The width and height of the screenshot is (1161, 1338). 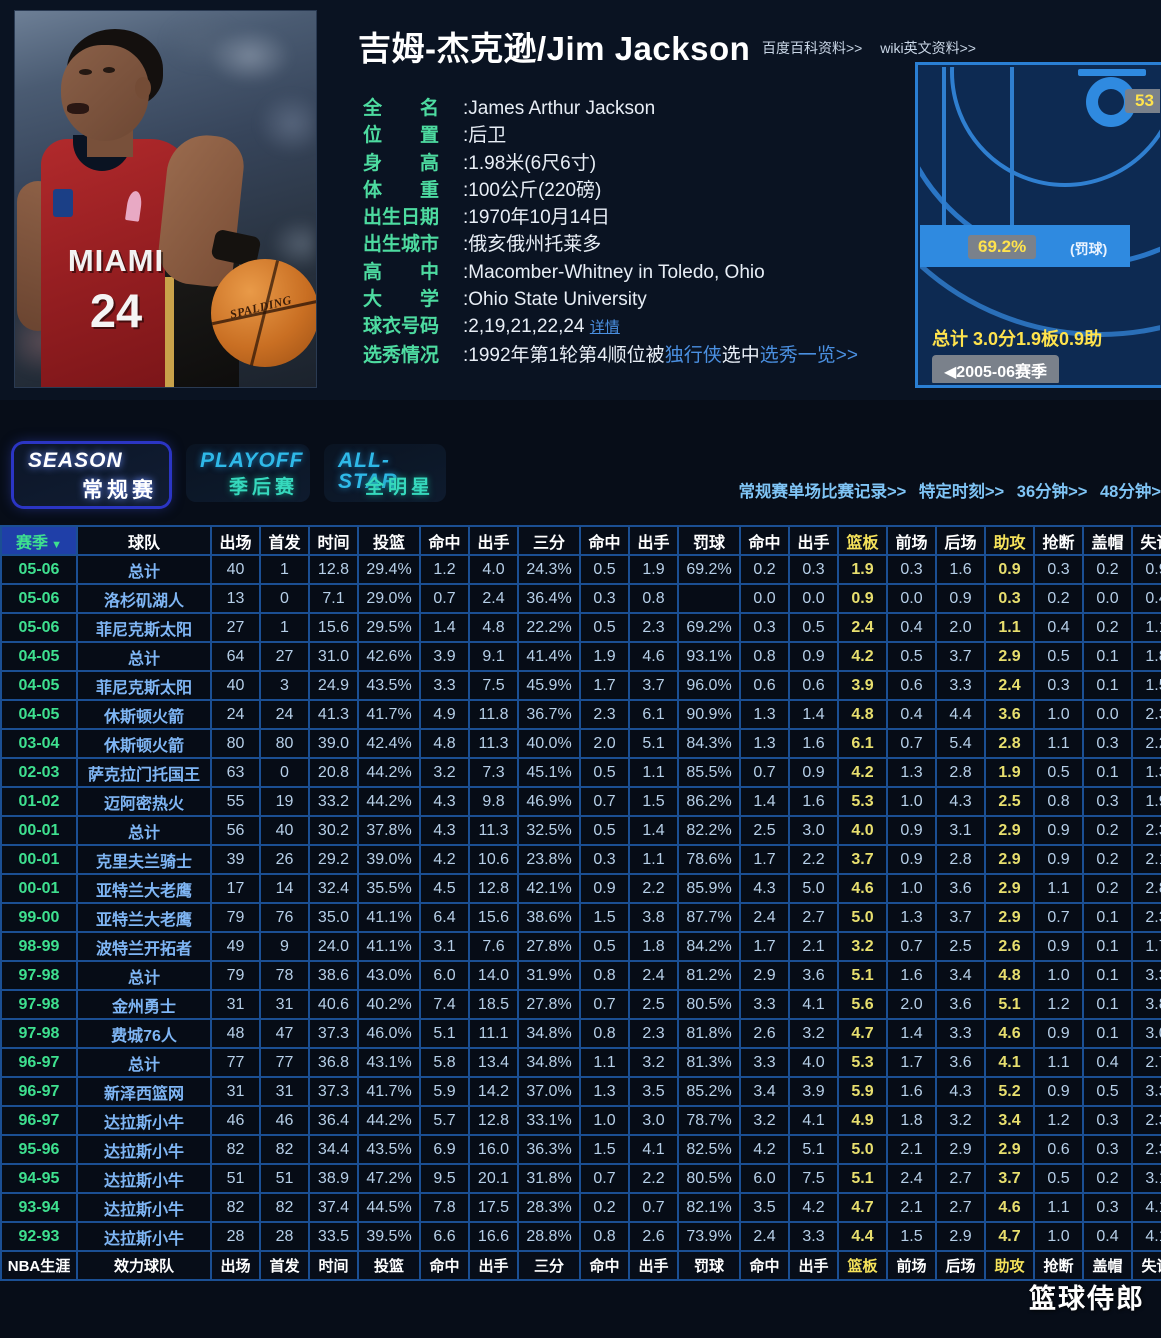 I want to click on jersey-detail-link: 详情, so click(x=605, y=327).